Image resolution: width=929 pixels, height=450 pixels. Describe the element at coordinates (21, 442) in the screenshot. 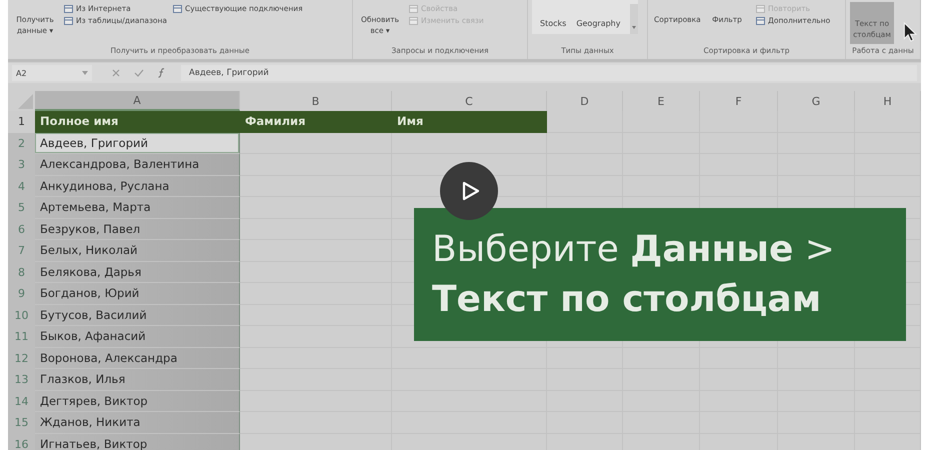

I see `row-header: 16` at that location.